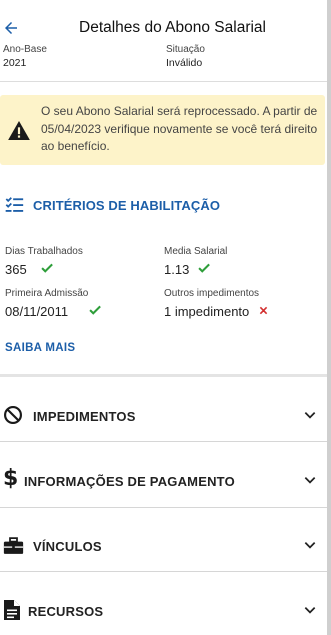  I want to click on scrollbar, so click(329, 317).